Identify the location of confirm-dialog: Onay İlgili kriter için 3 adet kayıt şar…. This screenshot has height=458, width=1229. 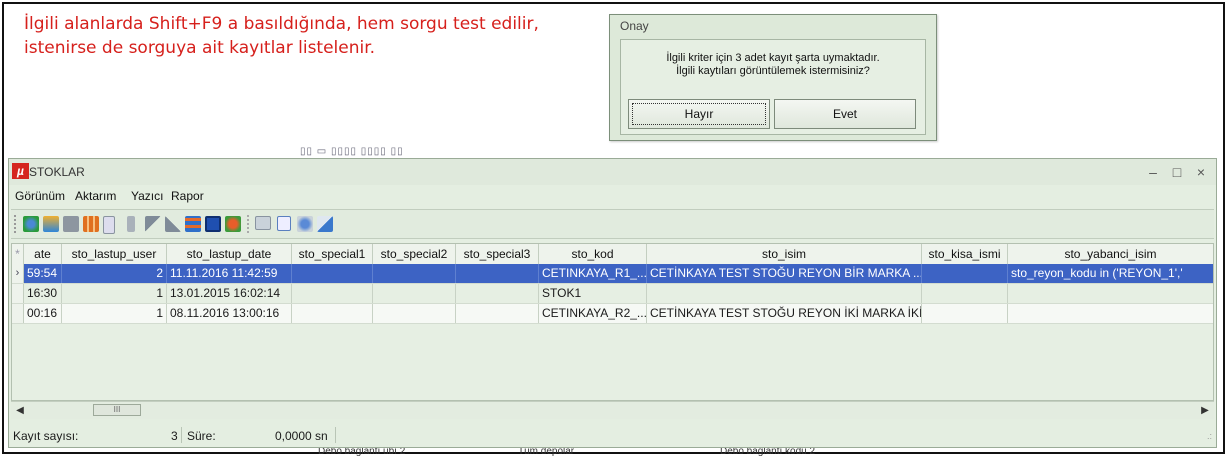
(773, 77).